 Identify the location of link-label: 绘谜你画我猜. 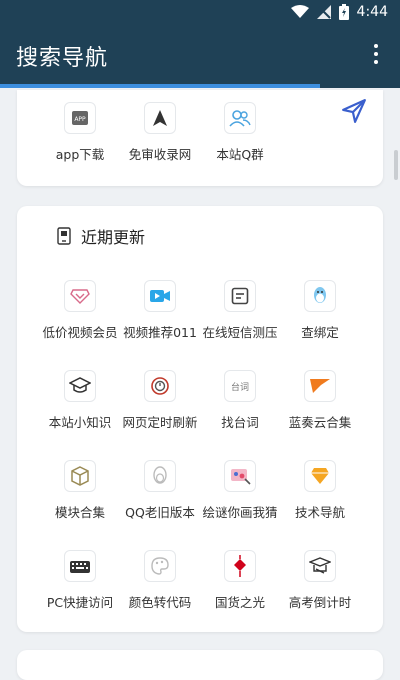
(240, 512).